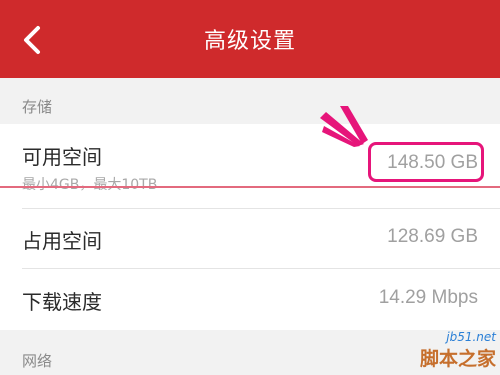  Describe the element at coordinates (90, 185) in the screenshot. I see `row-sublabel: 最小4GB，最大10TB` at that location.